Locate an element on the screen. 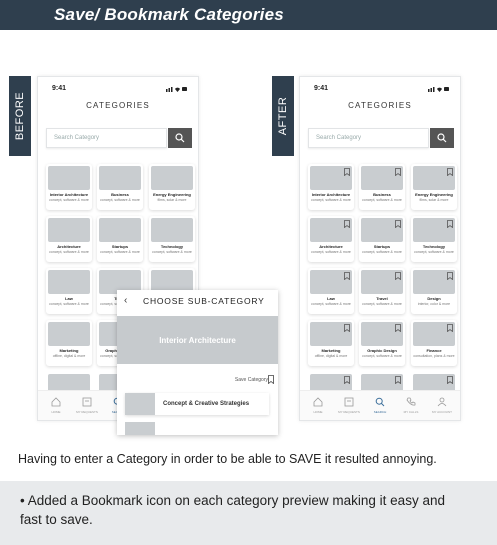 The width and height of the screenshot is (497, 545). category-title: Business is located at coordinates (382, 194).